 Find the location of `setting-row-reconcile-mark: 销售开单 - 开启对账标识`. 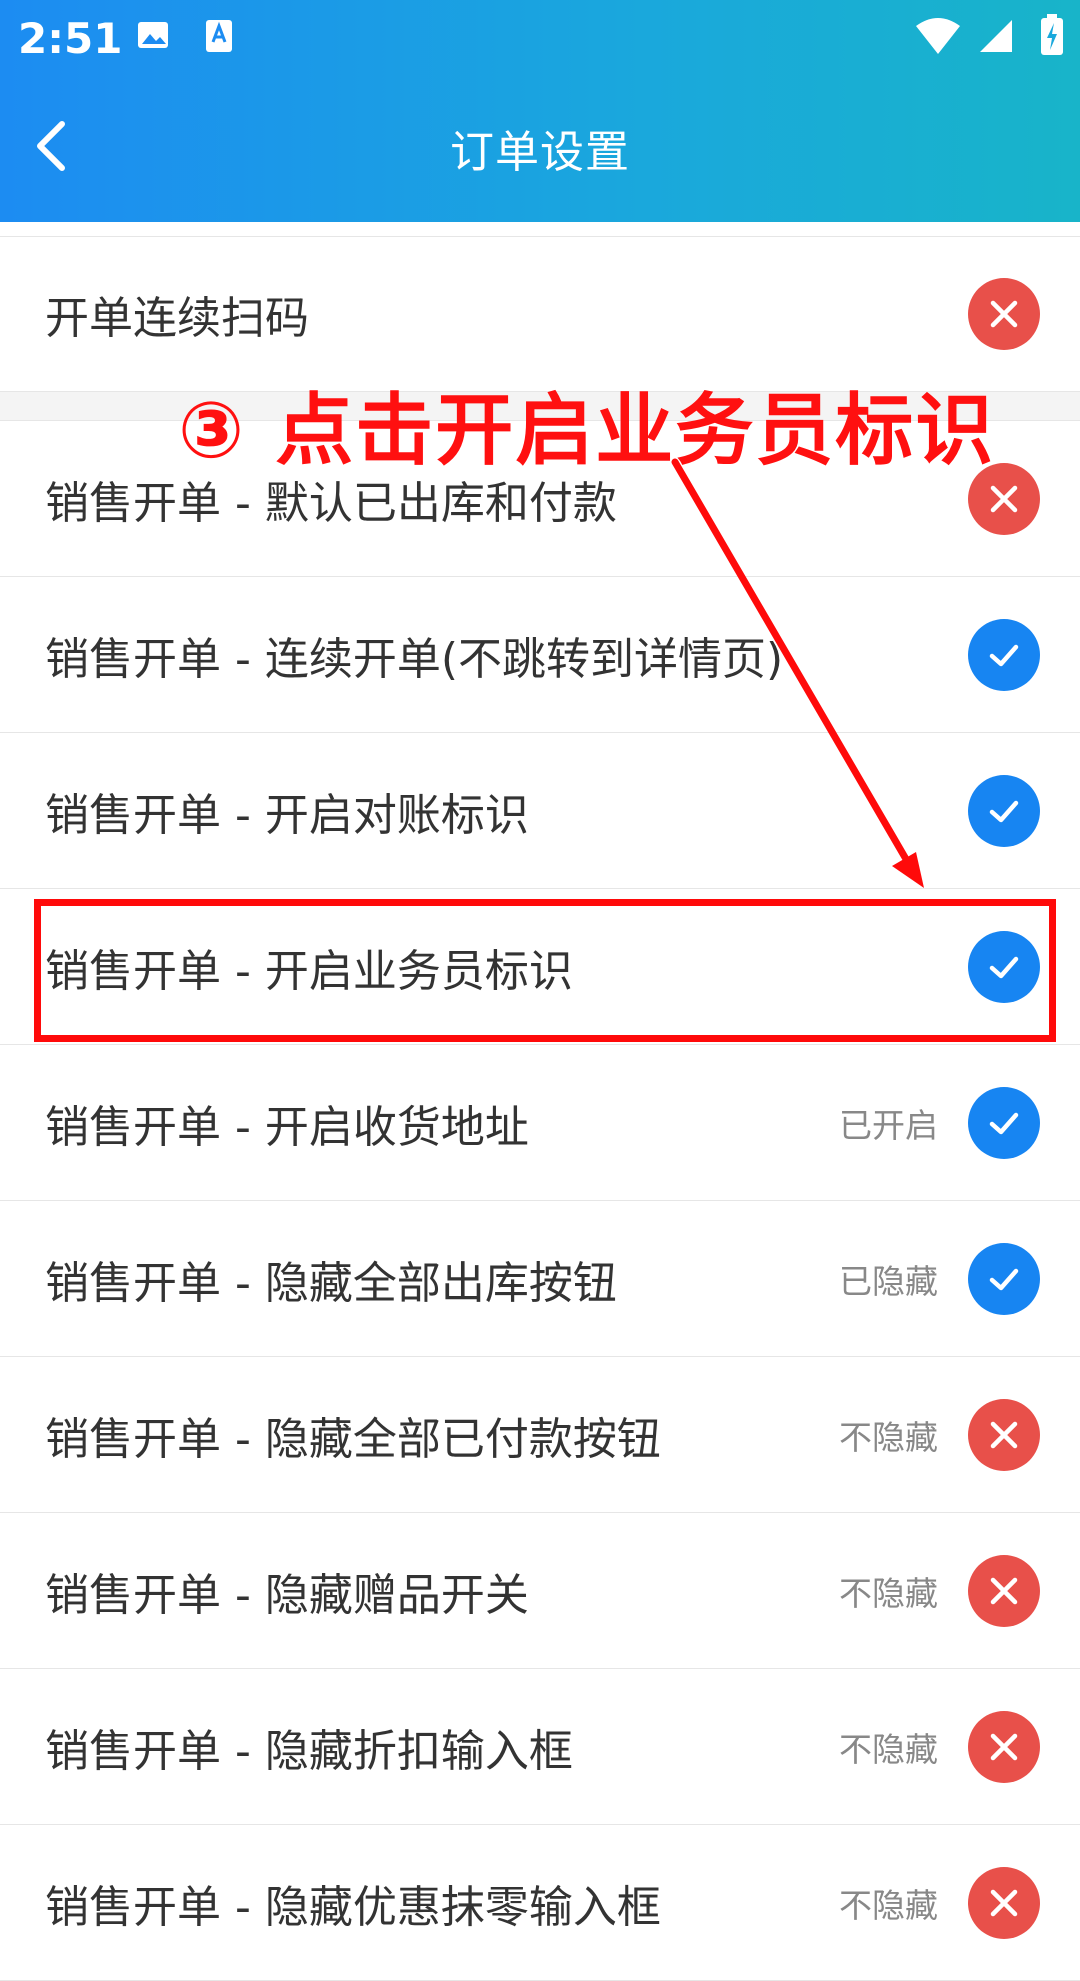

setting-row-reconcile-mark: 销售开单 - 开启对账标识 is located at coordinates (540, 811).